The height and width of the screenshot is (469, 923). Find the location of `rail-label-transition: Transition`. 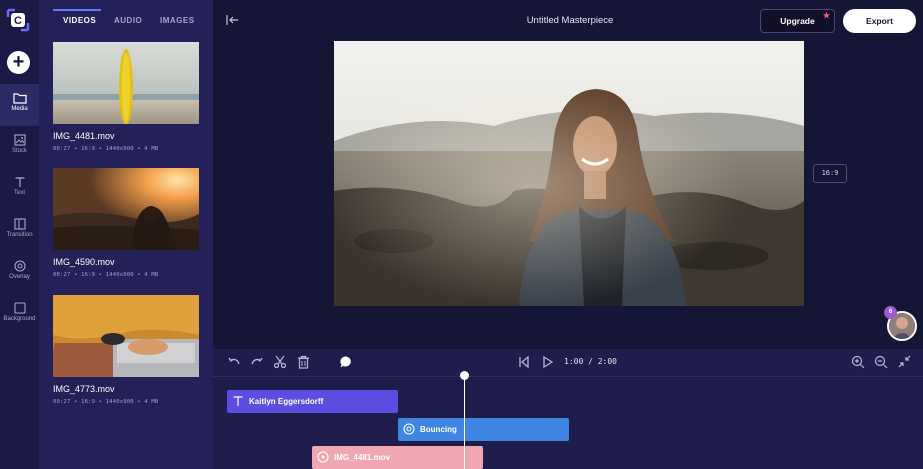

rail-label-transition: Transition is located at coordinates (19, 235).